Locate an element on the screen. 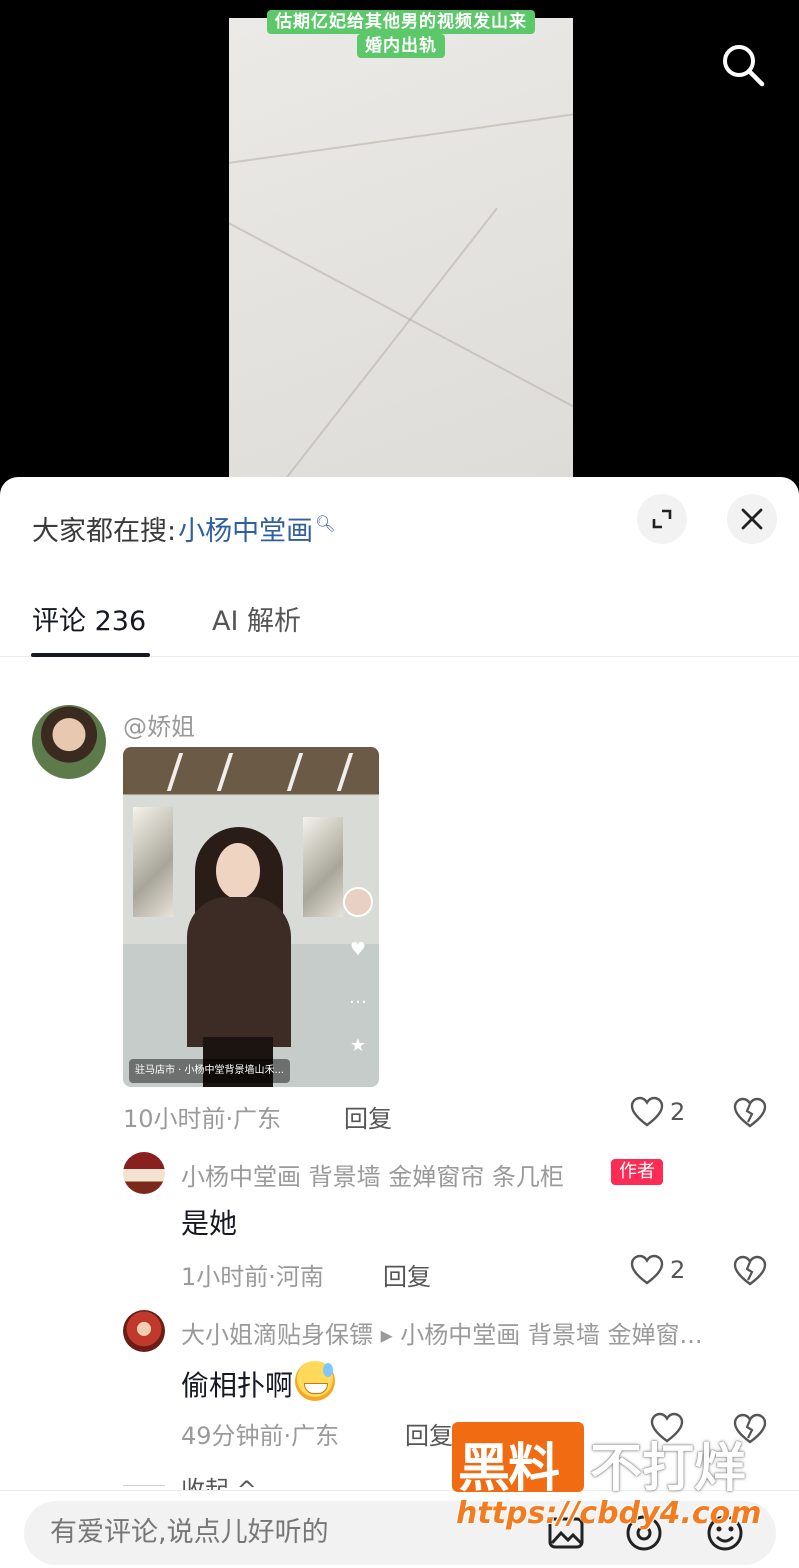  thumb-avatar is located at coordinates (358, 902).